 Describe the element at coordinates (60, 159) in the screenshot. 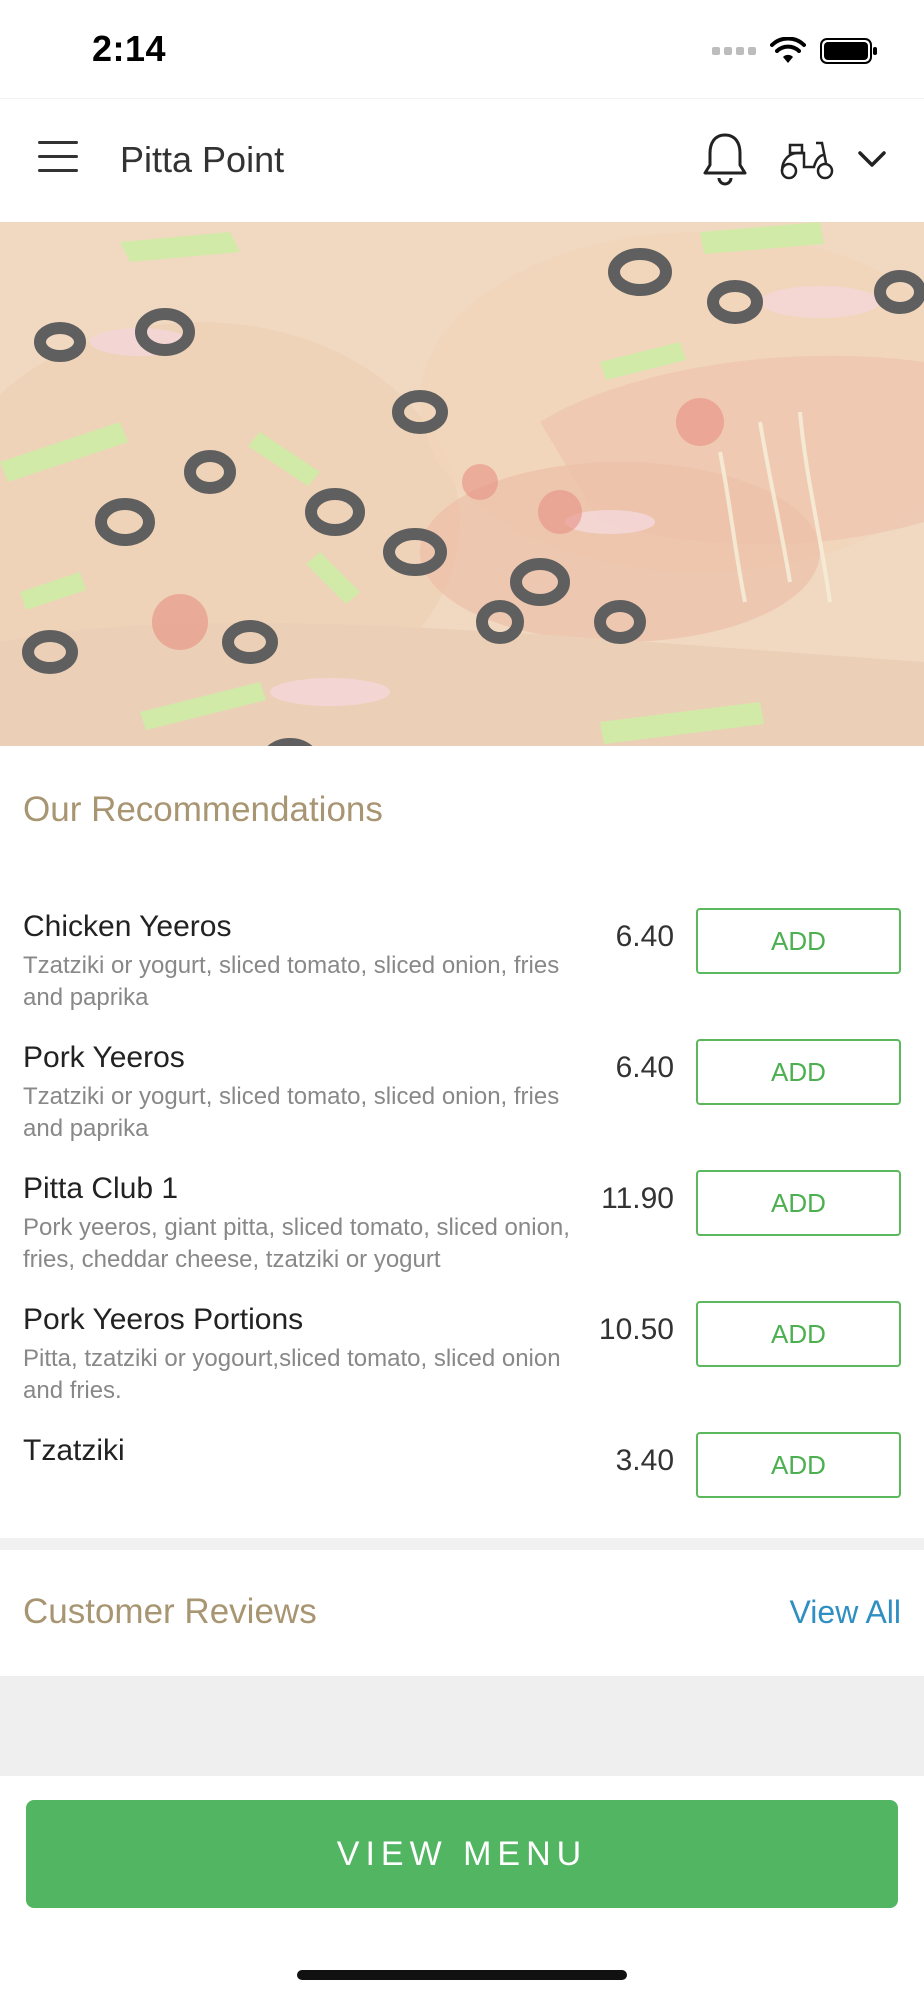

I see `menu-icon` at that location.